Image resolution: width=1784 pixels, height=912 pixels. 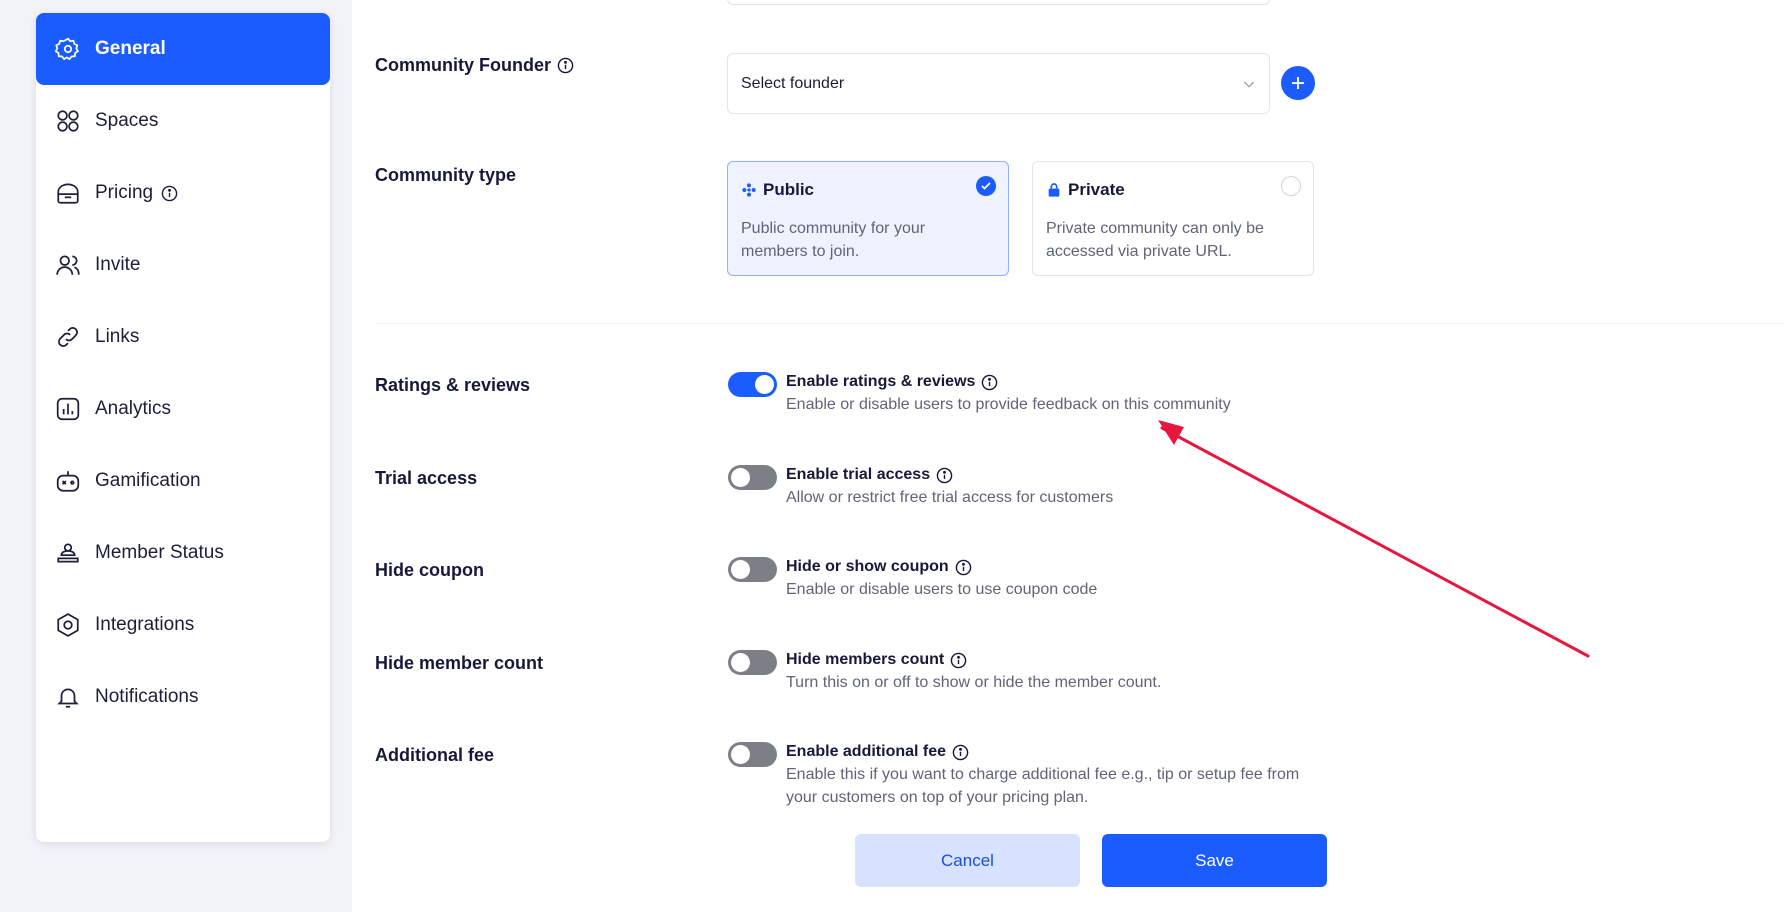 What do you see at coordinates (749, 190) in the screenshot?
I see `public-icon` at bounding box center [749, 190].